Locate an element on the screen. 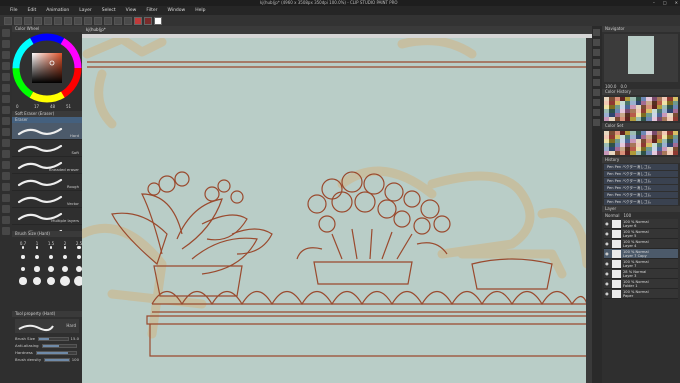 This screenshot has height=383, width=680. blend-mode-select: Normal is located at coordinates (612, 215).